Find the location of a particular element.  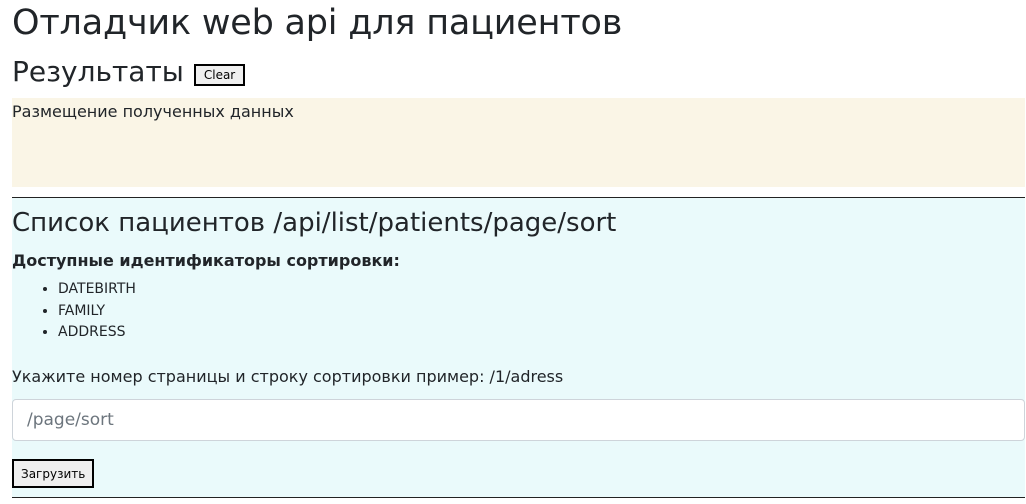

sort-id-item: DATEBIRTH is located at coordinates (97, 290).